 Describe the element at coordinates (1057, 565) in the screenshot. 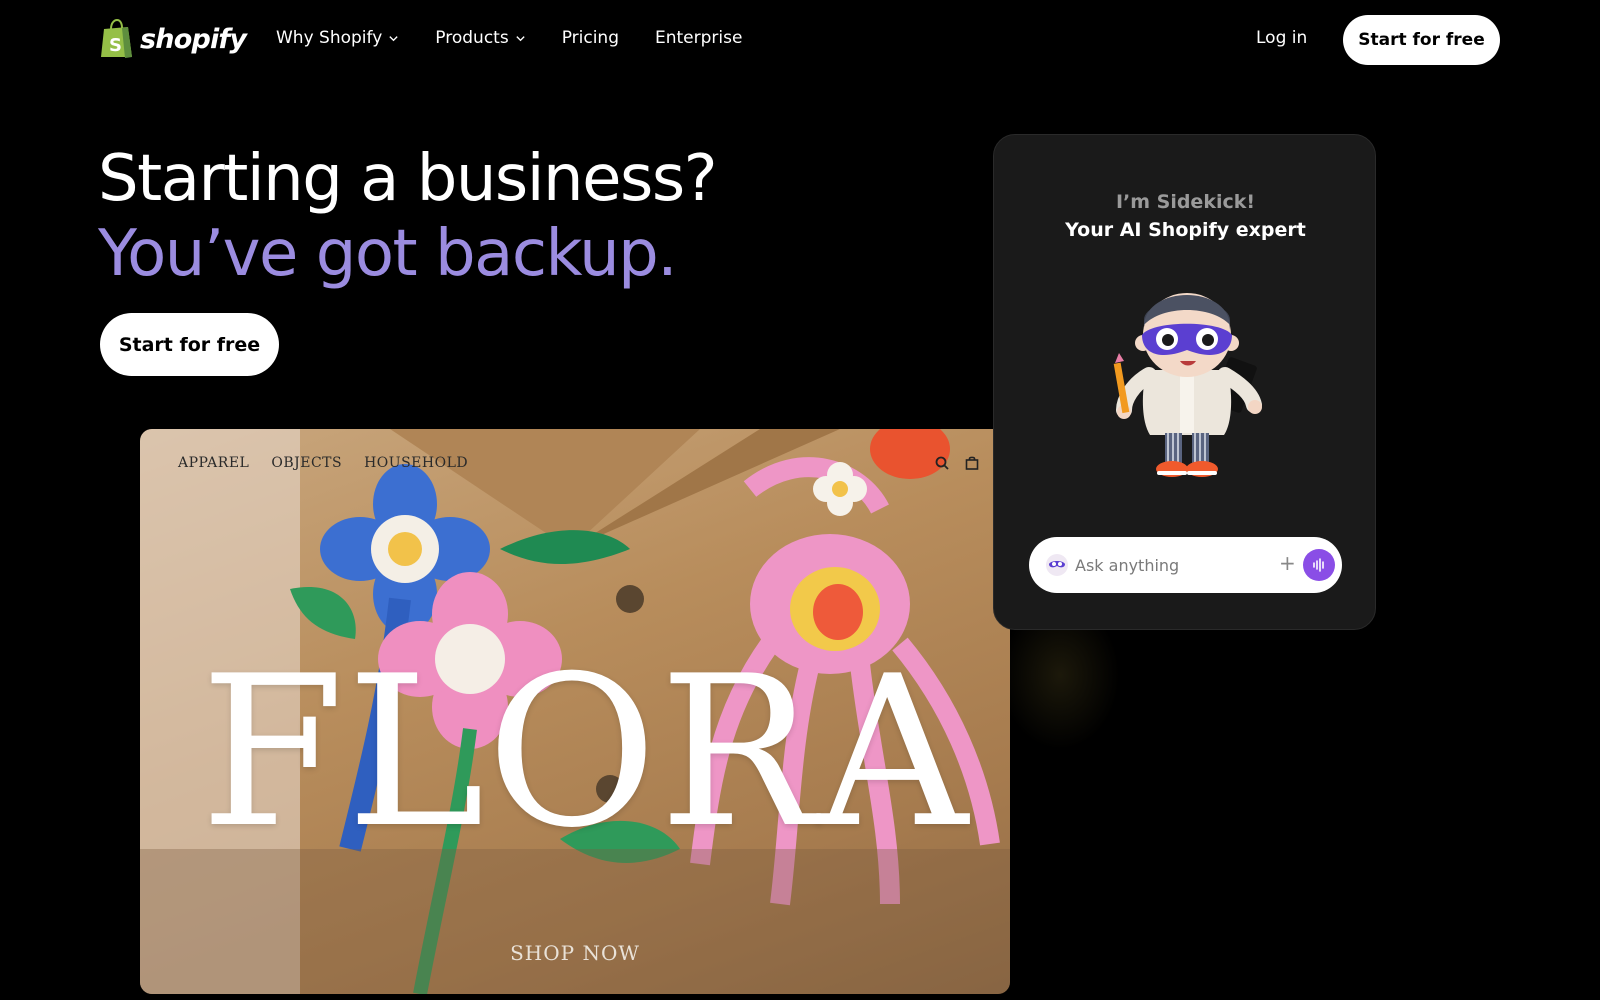

I see `sidekick-avatar-icon` at that location.